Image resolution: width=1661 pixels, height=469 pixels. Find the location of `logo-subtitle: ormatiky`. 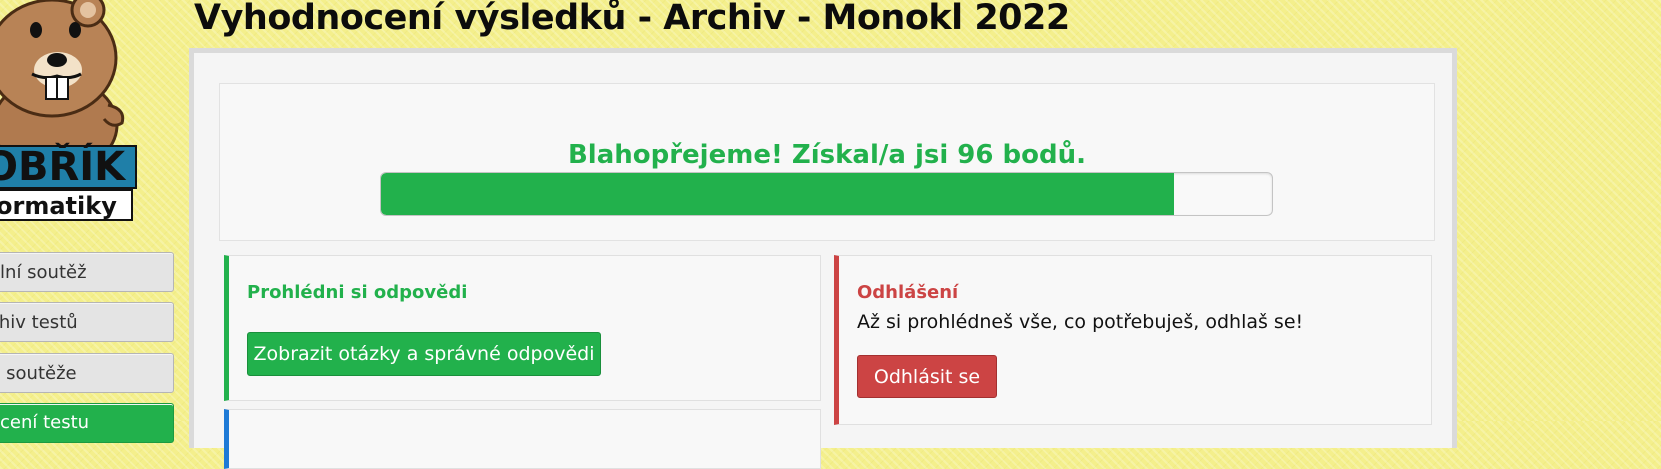

logo-subtitle: ormatiky is located at coordinates (58, 206).